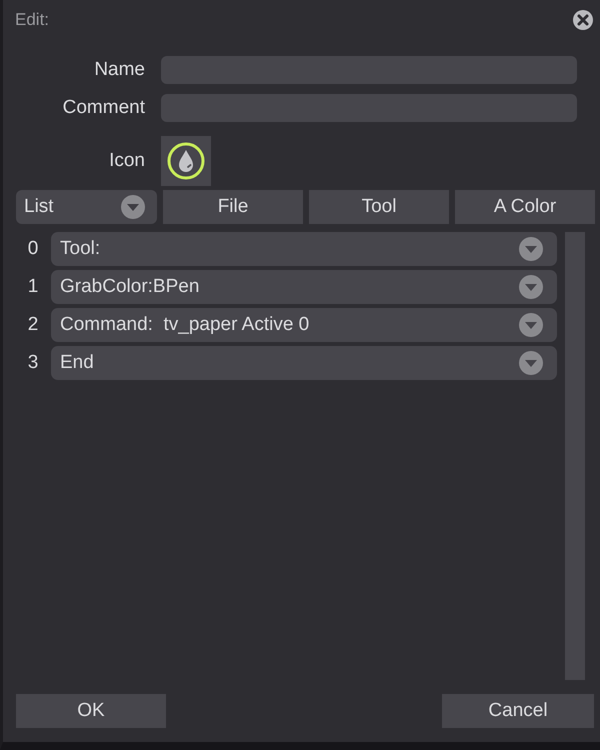  What do you see at coordinates (33, 363) in the screenshot?
I see `row-number: 3` at bounding box center [33, 363].